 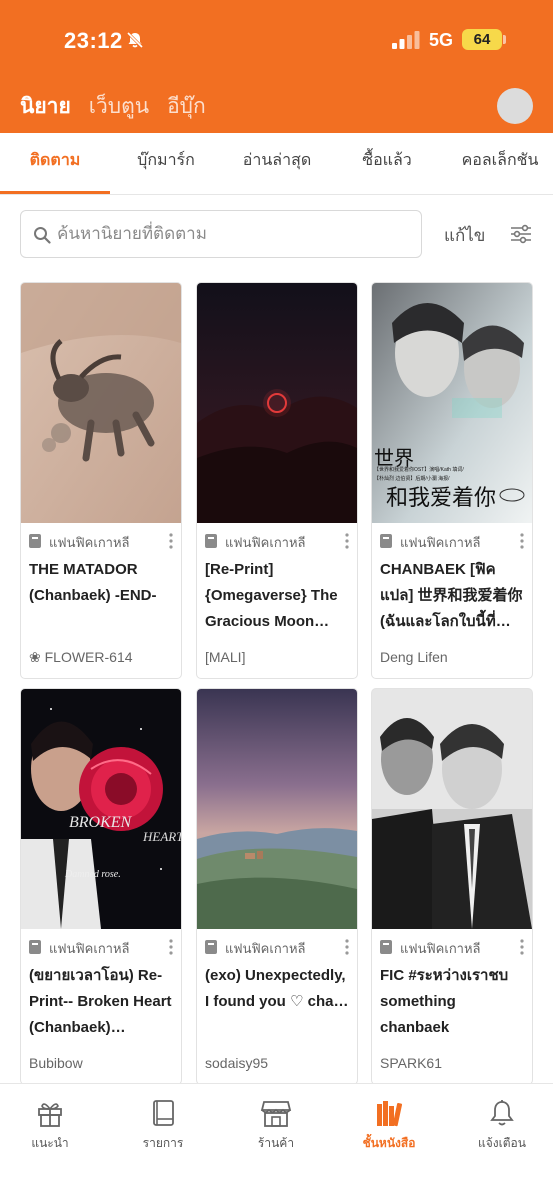 What do you see at coordinates (161, 836) in the screenshot?
I see `cover-text: HEART` at bounding box center [161, 836].